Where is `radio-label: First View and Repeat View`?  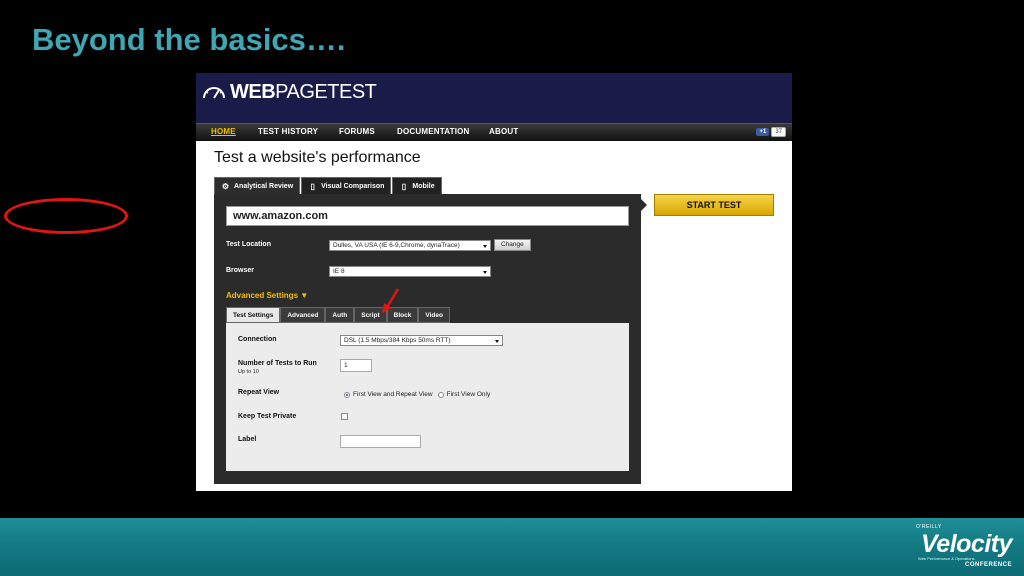
radio-label: First View and Repeat View is located at coordinates (393, 394).